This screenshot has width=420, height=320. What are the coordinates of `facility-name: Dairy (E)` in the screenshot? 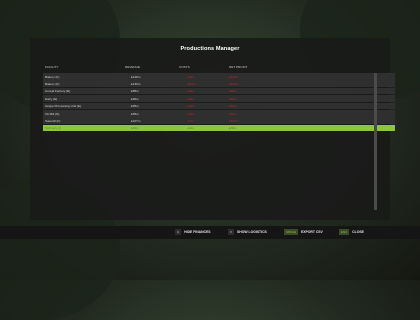 It's located at (51, 98).